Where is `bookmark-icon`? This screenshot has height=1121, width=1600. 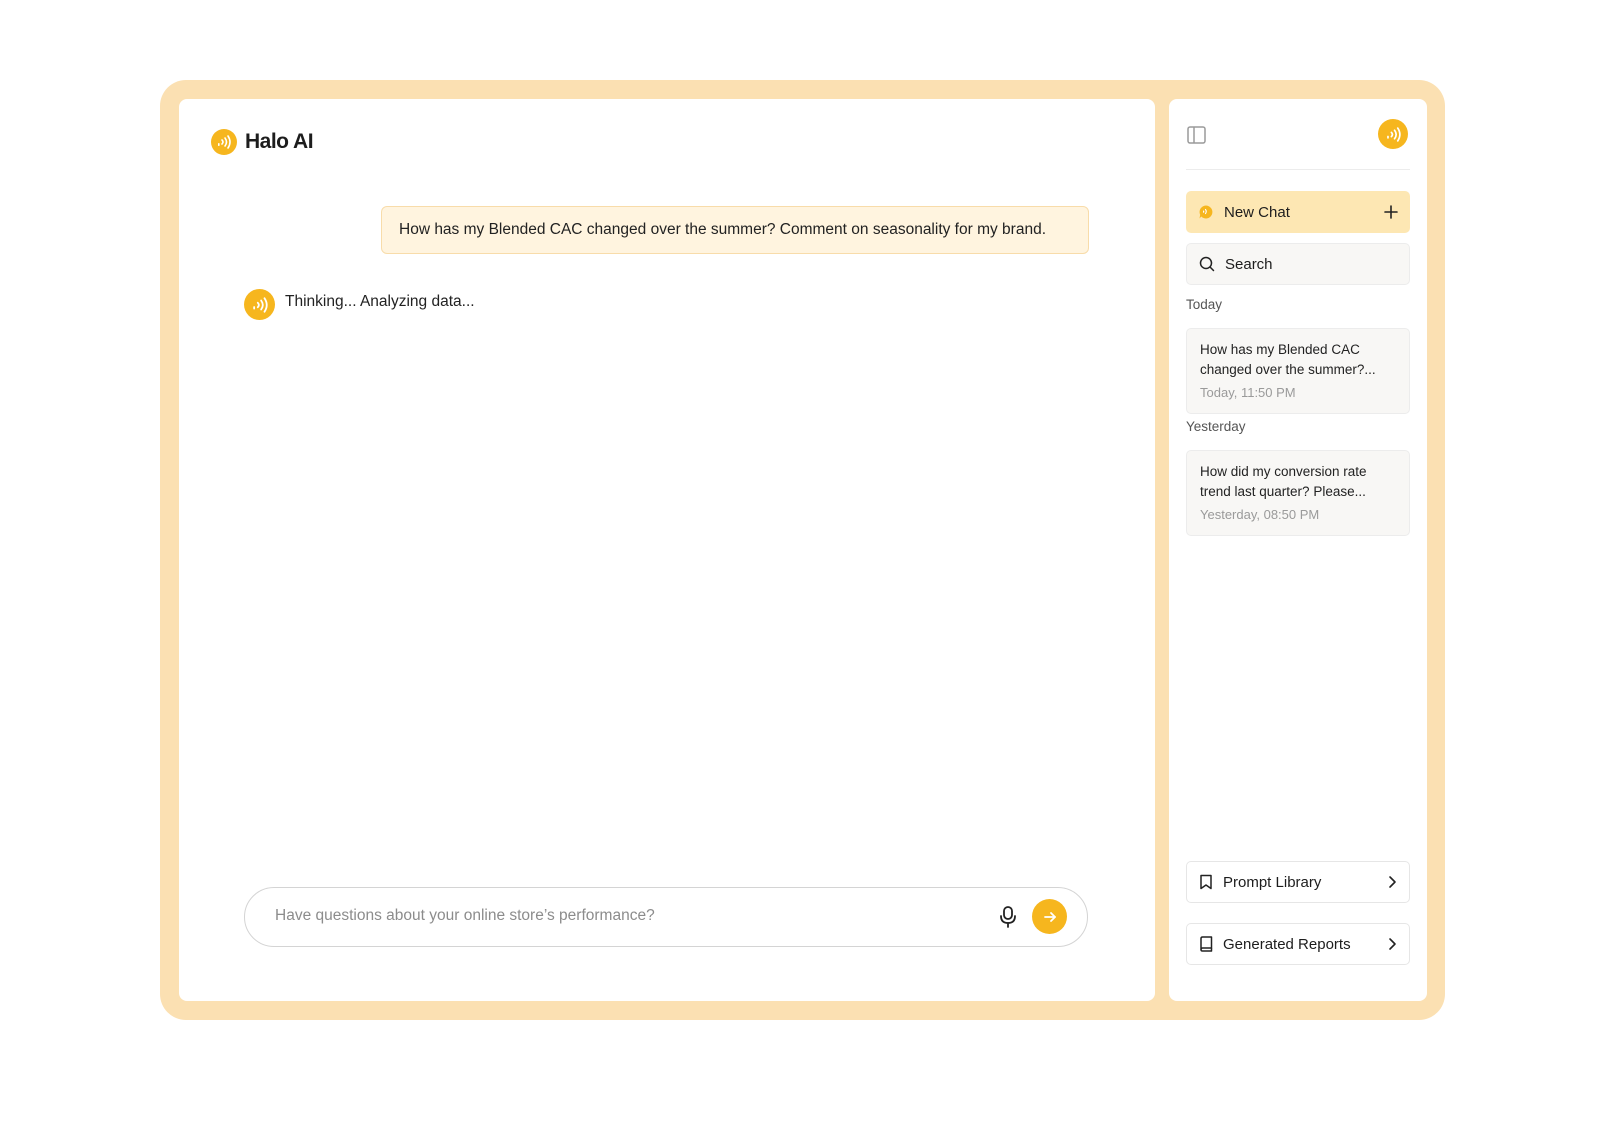
bookmark-icon is located at coordinates (1206, 882).